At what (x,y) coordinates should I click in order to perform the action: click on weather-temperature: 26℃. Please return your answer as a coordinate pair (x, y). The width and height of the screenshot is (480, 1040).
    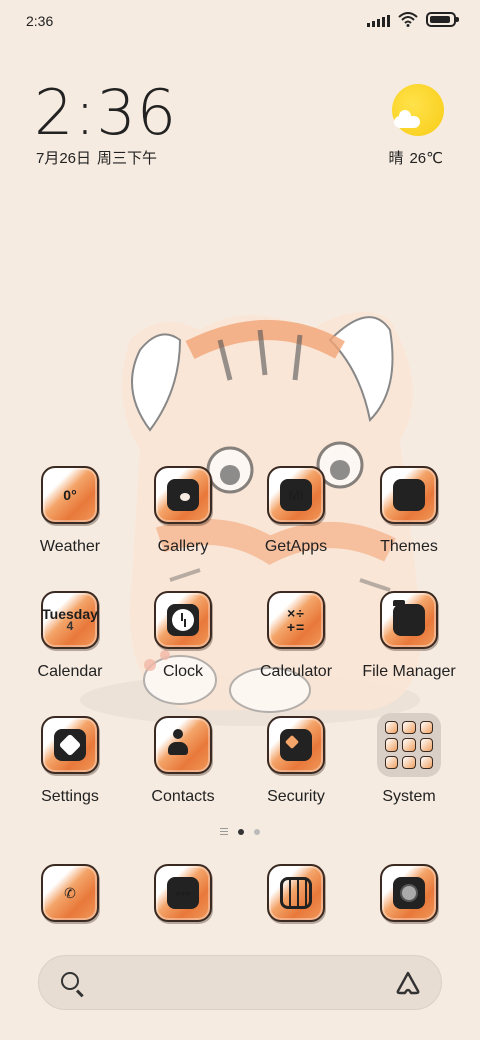
    Looking at the image, I should click on (426, 158).